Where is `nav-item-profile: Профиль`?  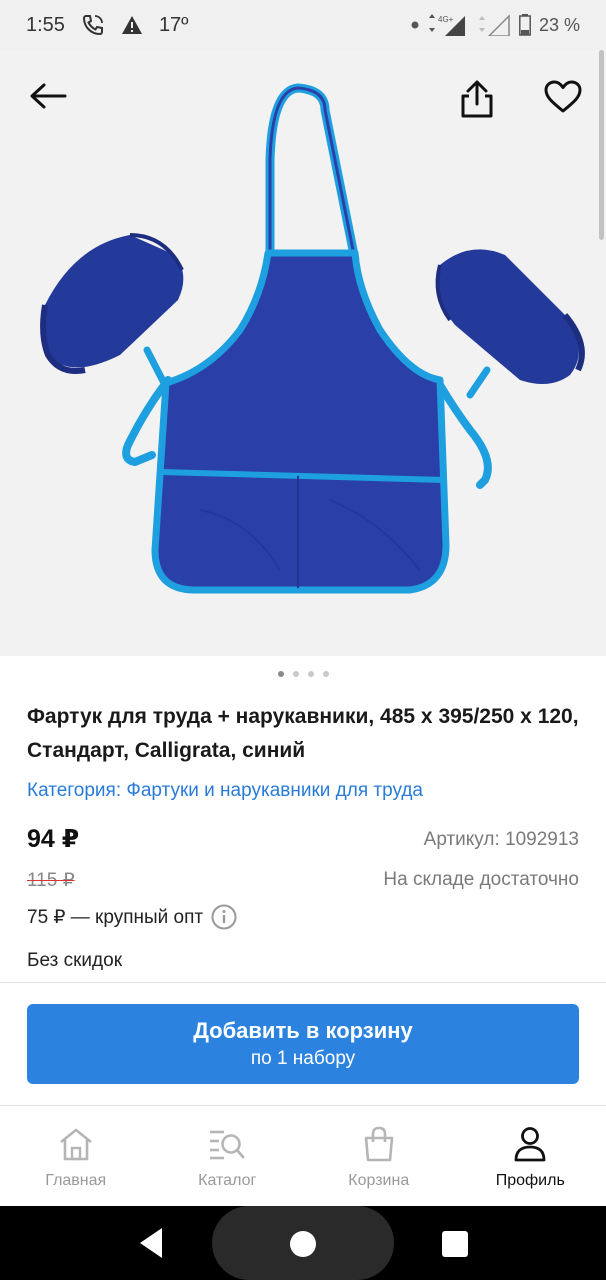
nav-item-profile: Профиль is located at coordinates (530, 1156).